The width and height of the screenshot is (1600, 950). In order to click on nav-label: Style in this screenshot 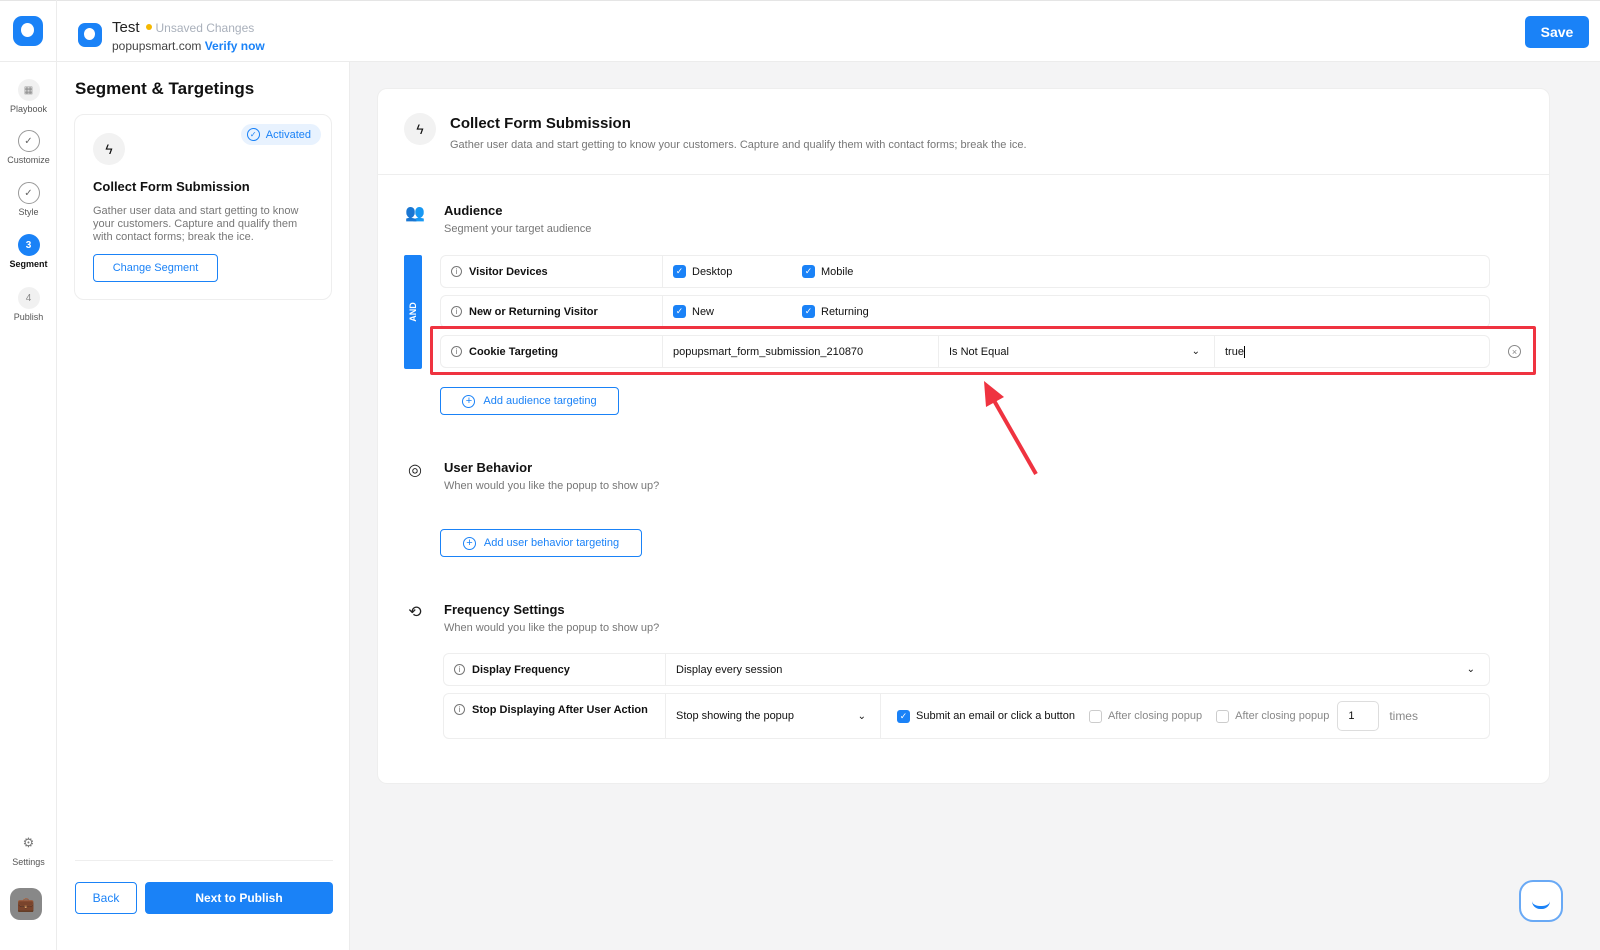, I will do `click(28, 212)`.